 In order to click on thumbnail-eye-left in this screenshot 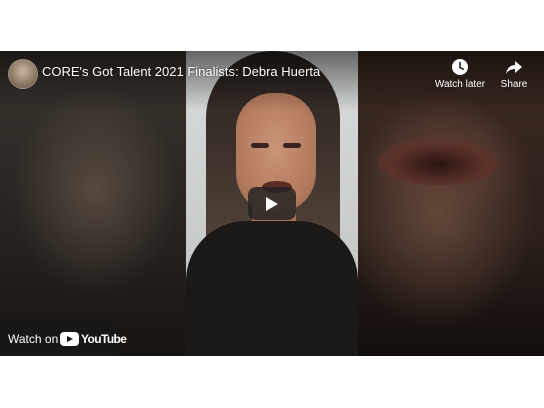, I will do `click(260, 145)`.